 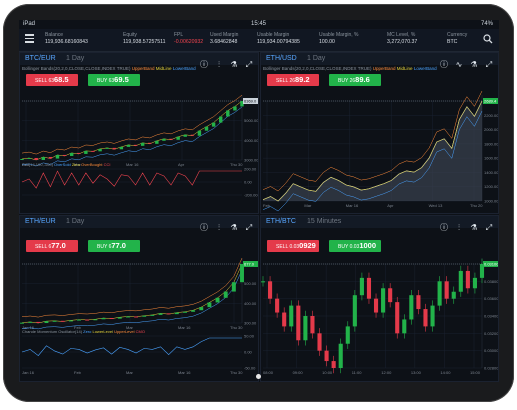 What do you see at coordinates (386, 372) in the screenshot?
I see `x-tick-label: 12:00` at bounding box center [386, 372].